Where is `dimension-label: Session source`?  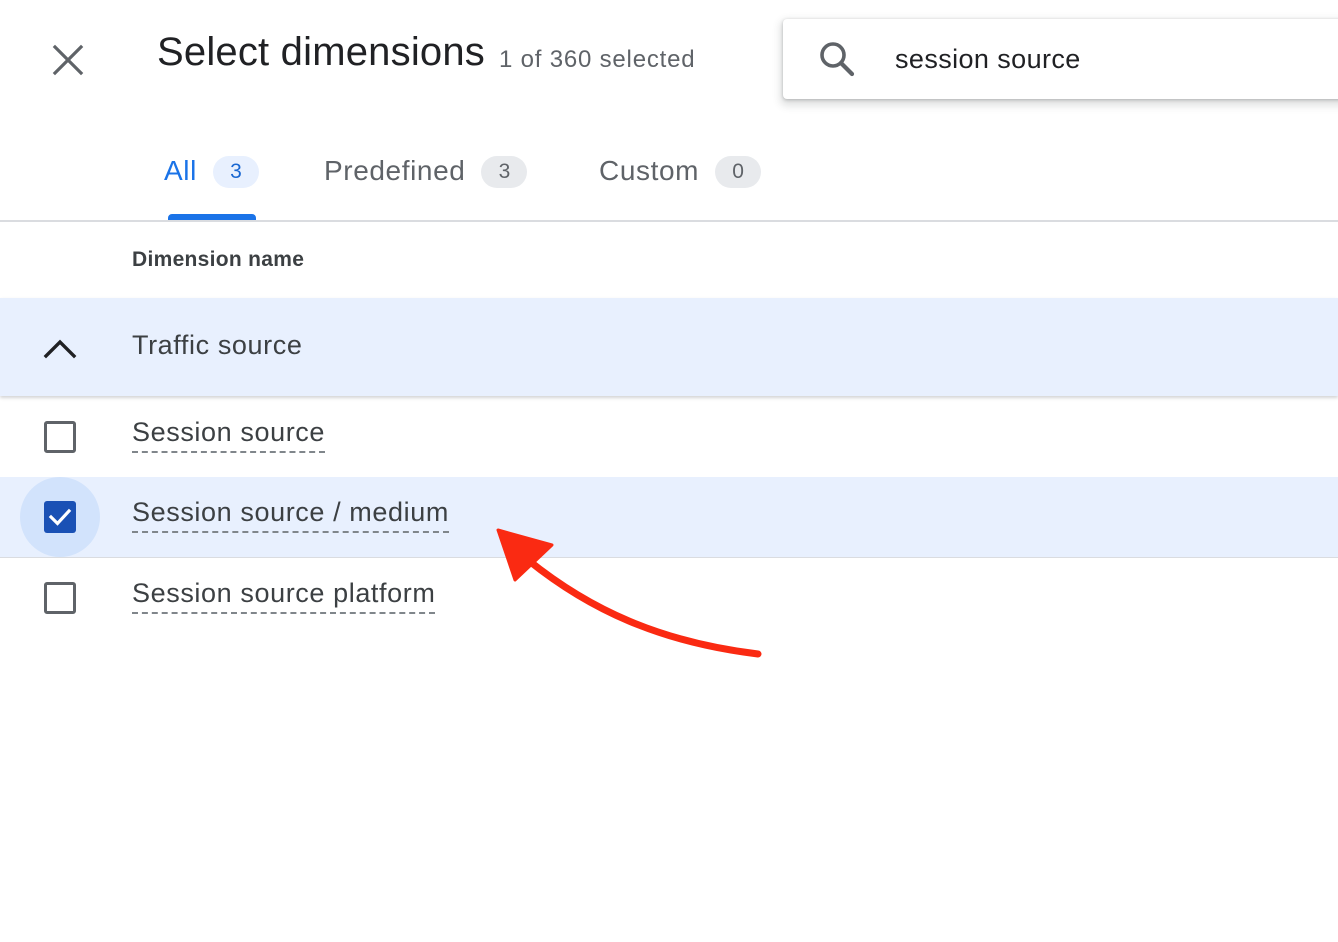 dimension-label: Session source is located at coordinates (228, 435).